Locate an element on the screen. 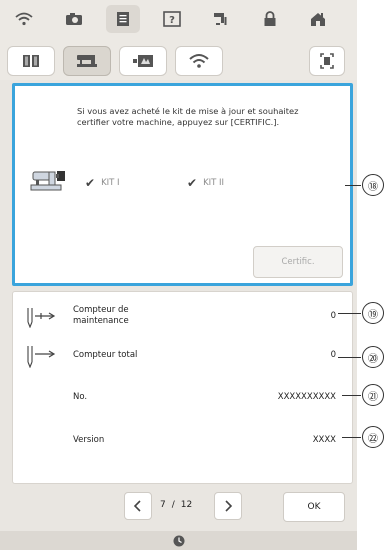  serial-number-row: No. XXXXXXXXXX is located at coordinates (182, 400).